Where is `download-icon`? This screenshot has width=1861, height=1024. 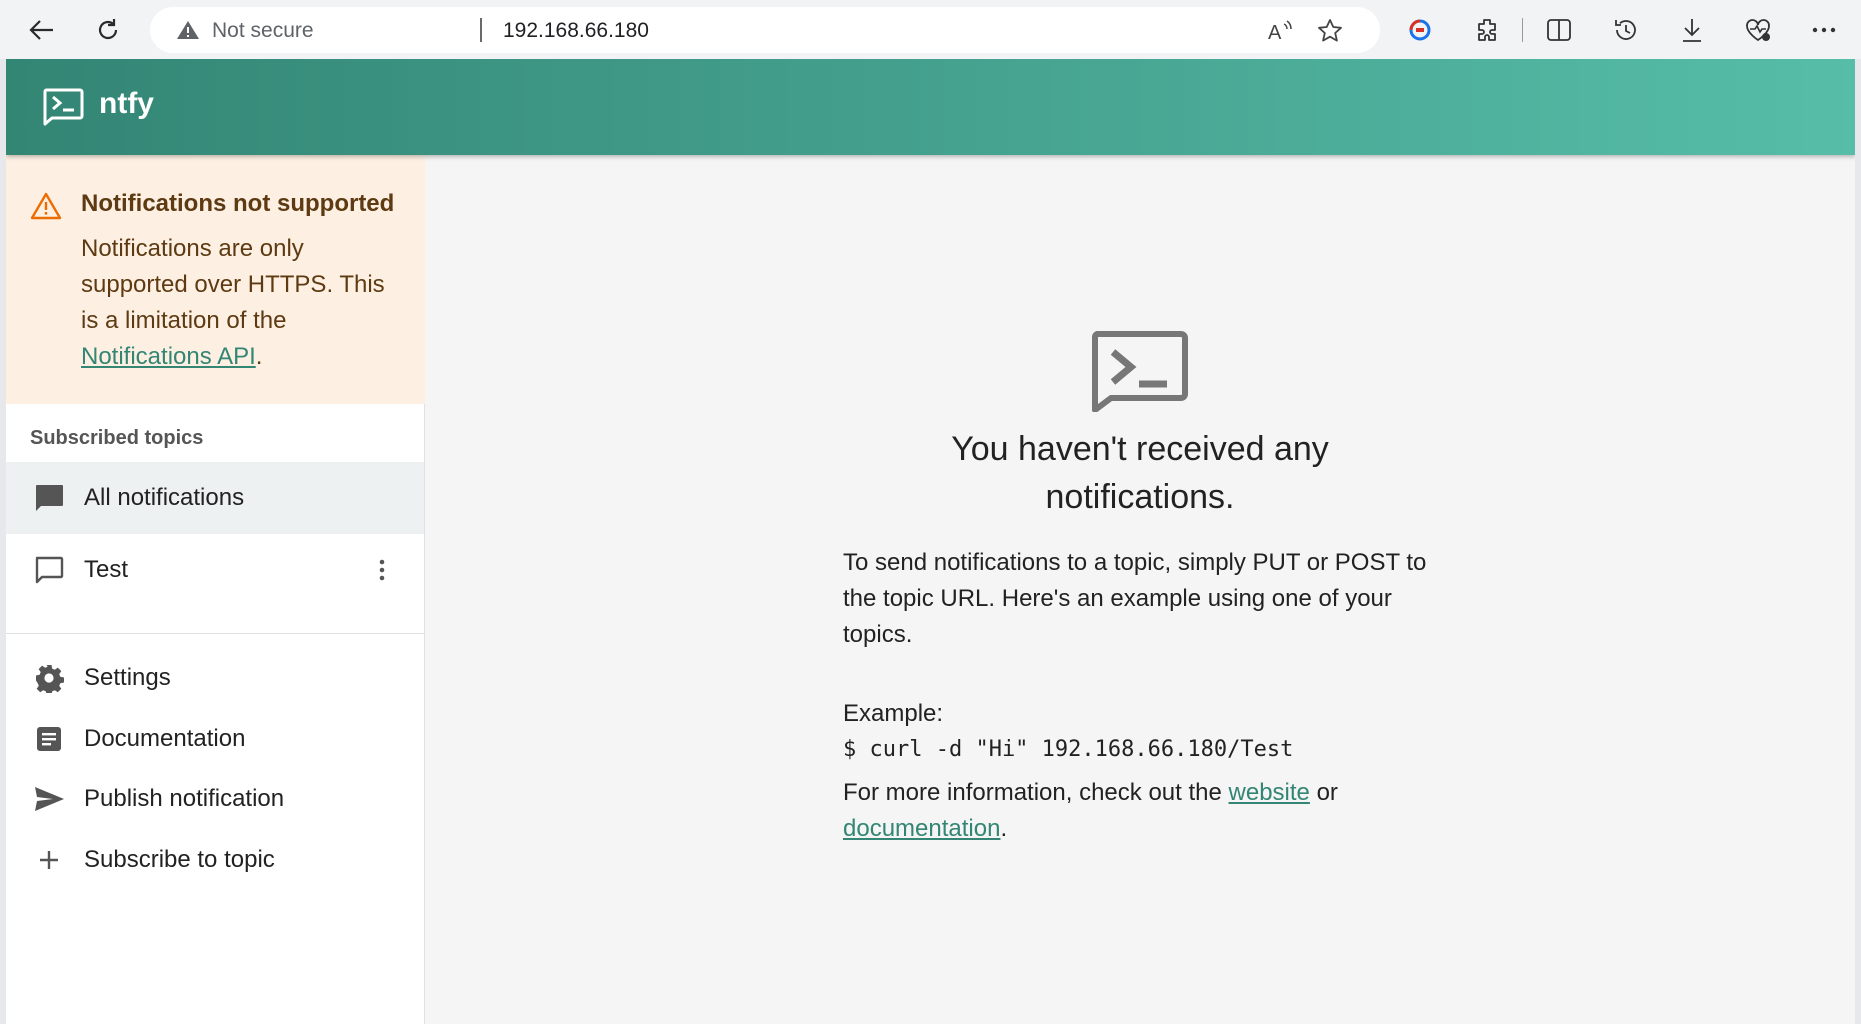
download-icon is located at coordinates (1692, 30).